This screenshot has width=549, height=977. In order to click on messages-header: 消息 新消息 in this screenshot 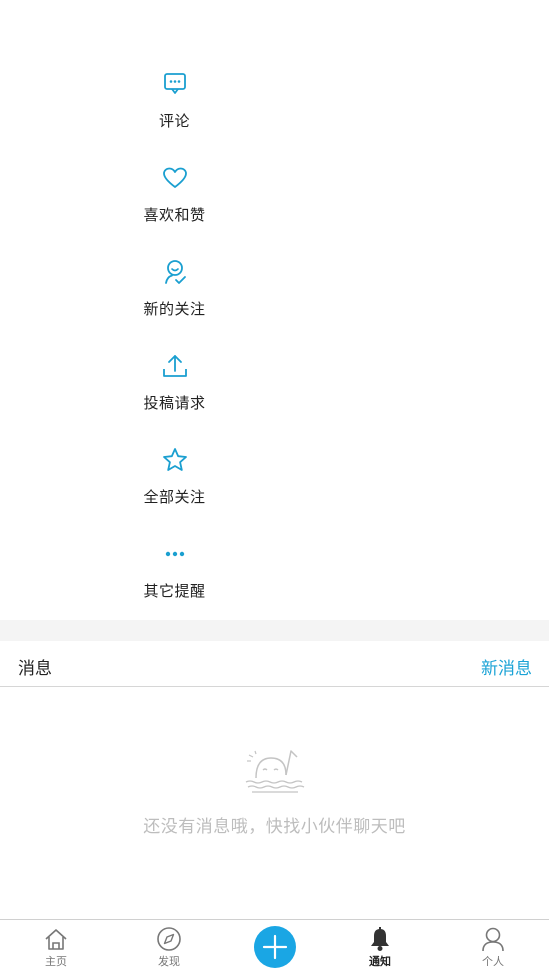, I will do `click(274, 664)`.